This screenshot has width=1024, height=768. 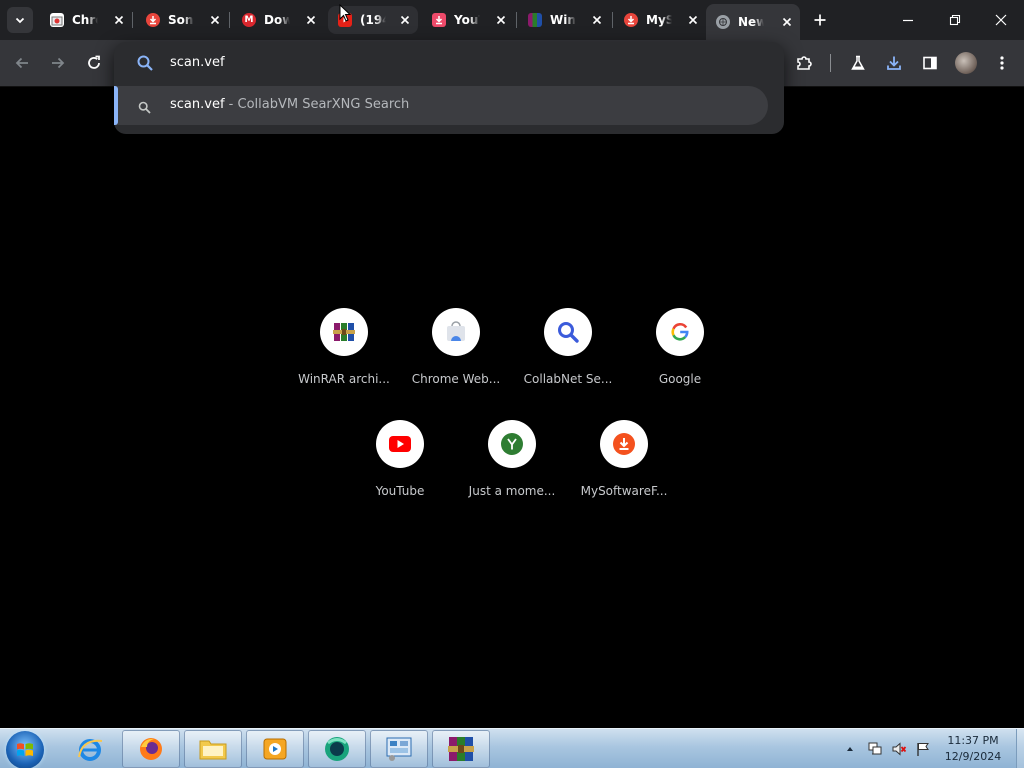 I want to click on side-panel-icon, so click(x=930, y=63).